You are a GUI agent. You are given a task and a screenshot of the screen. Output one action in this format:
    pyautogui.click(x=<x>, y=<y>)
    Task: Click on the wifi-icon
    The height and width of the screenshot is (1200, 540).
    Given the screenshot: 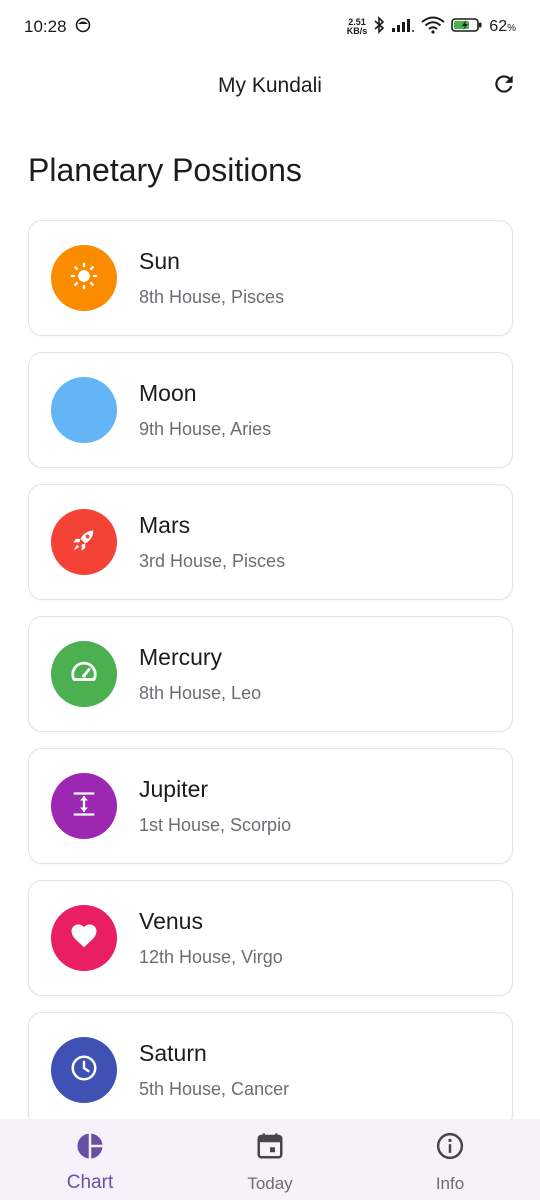 What is the action you would take?
    pyautogui.click(x=433, y=27)
    